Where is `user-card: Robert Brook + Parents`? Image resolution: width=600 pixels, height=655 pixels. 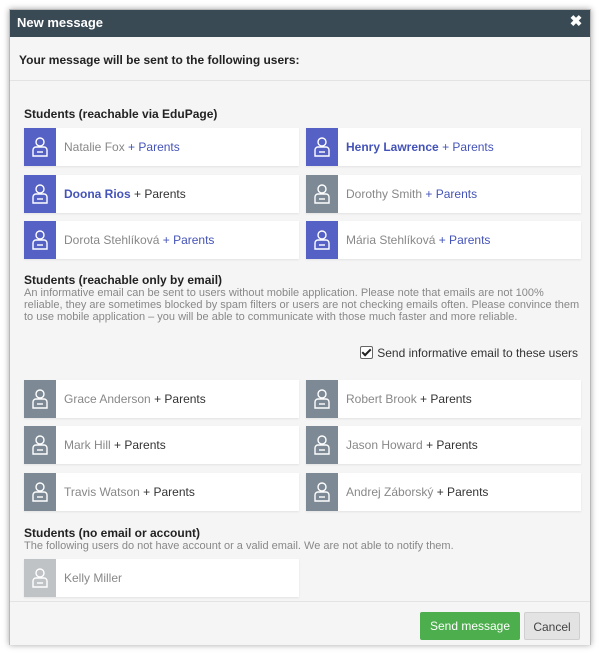 user-card: Robert Brook + Parents is located at coordinates (443, 399).